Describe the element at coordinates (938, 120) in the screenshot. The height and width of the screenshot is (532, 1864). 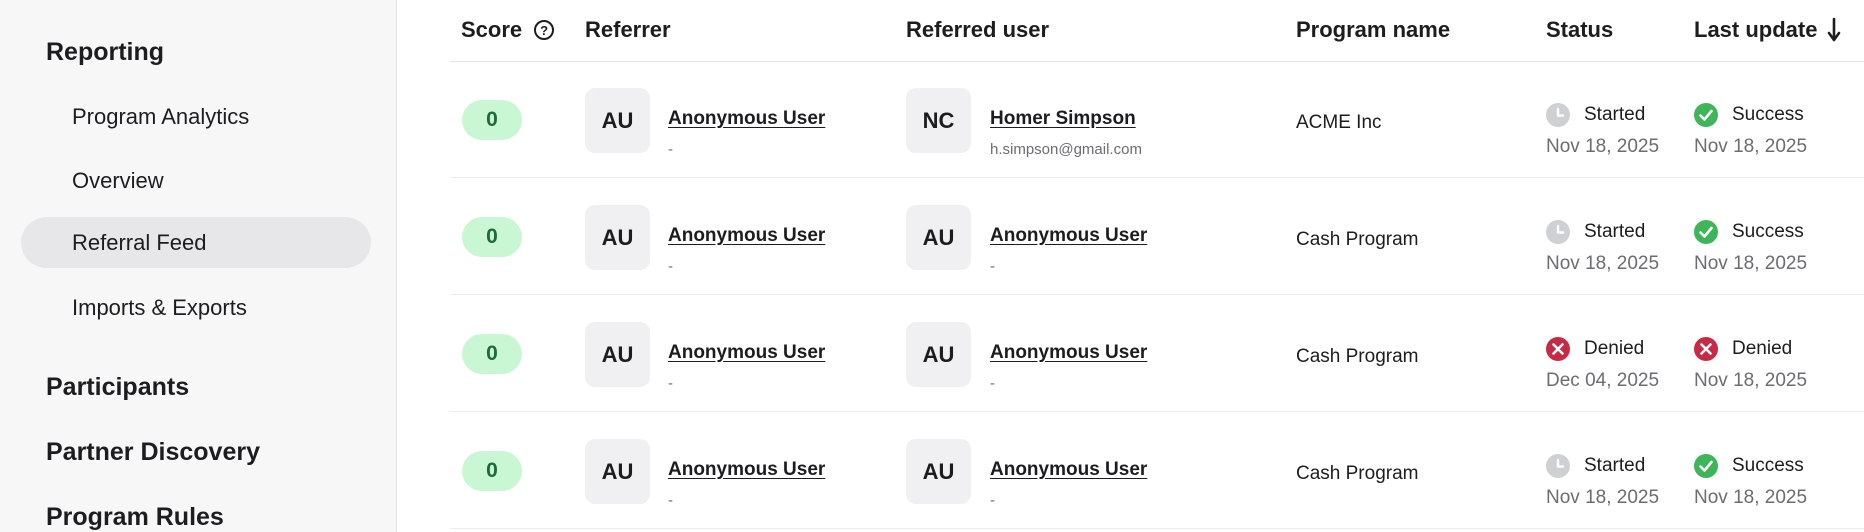
I see `referred-avatar: NC` at that location.